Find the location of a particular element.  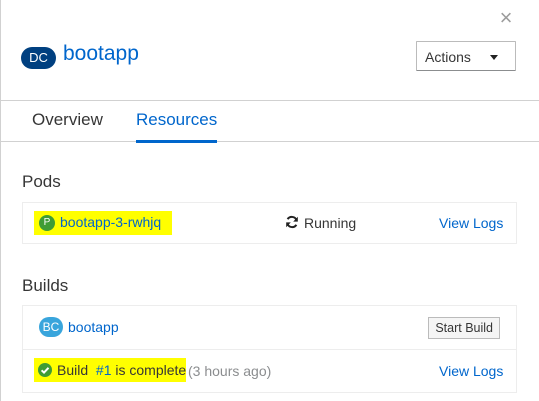

caret-down-icon is located at coordinates (494, 57).